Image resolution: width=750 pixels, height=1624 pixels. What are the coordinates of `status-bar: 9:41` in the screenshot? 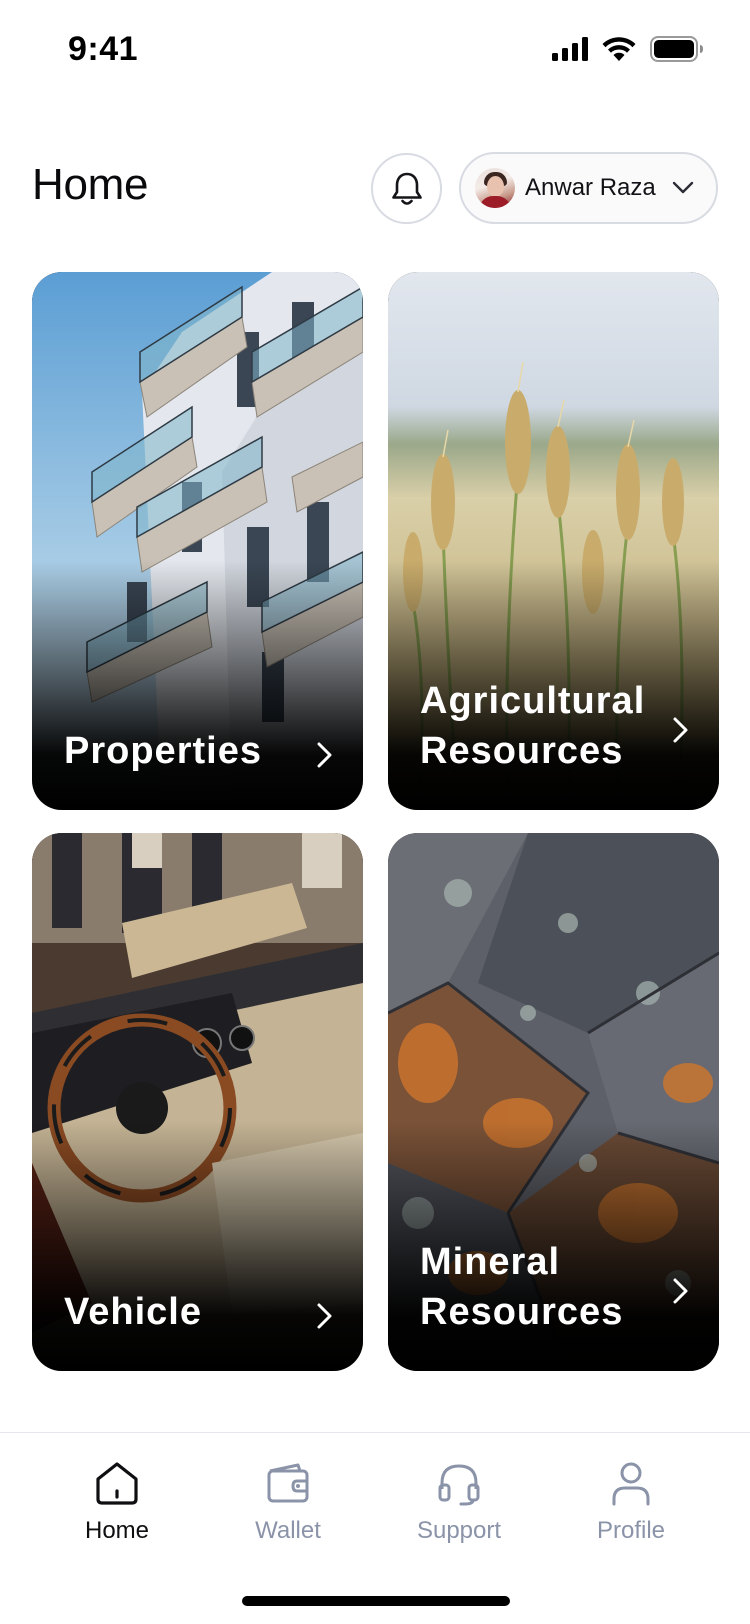 It's located at (375, 50).